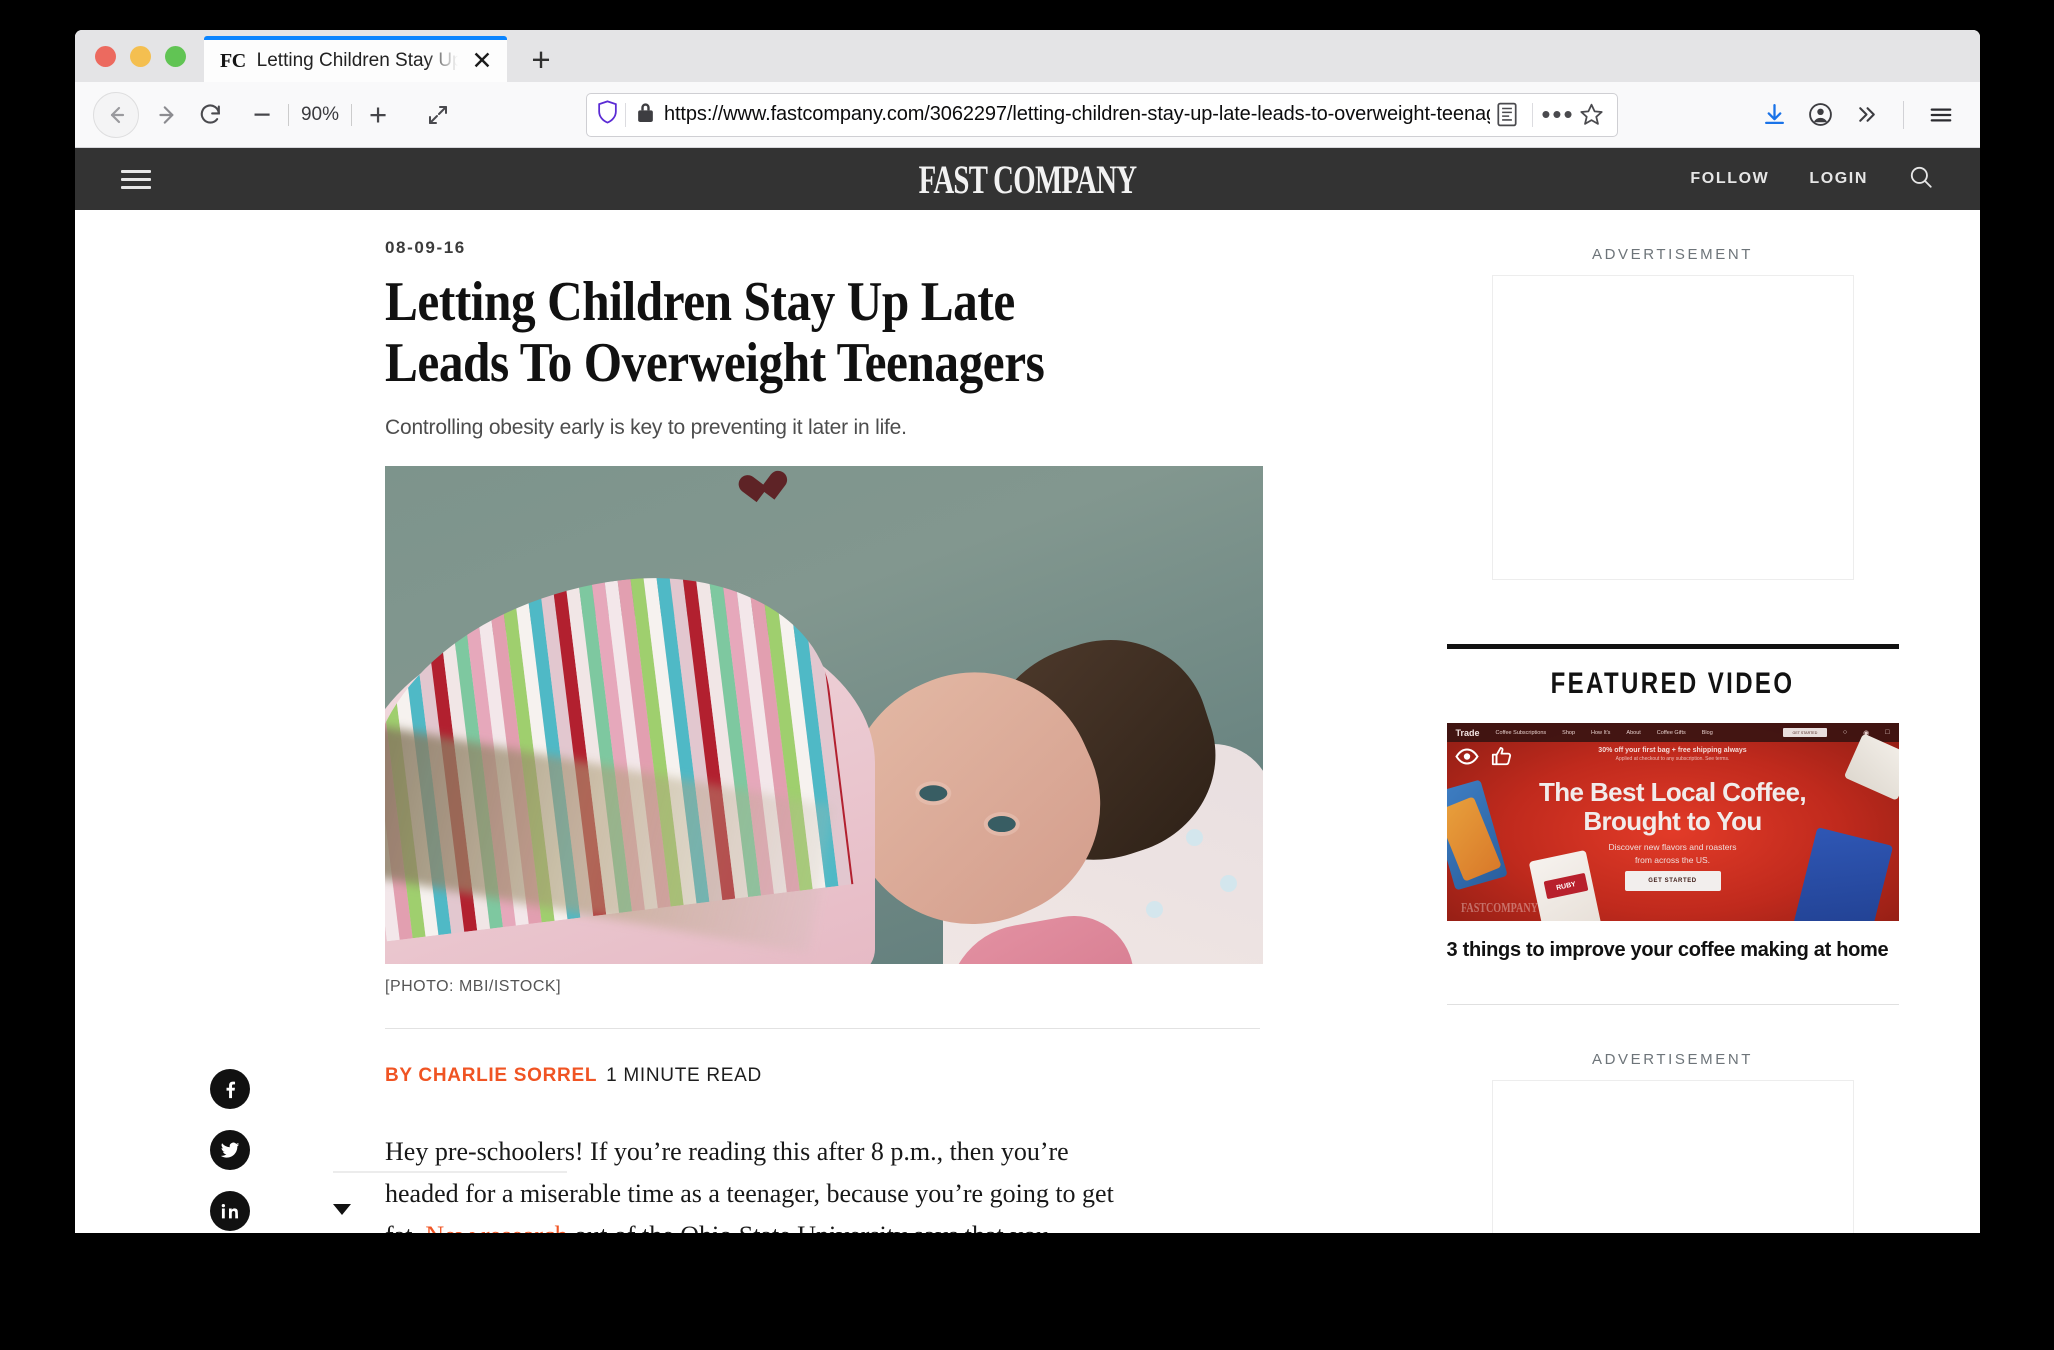 The height and width of the screenshot is (1350, 2054). I want to click on toolbar-separator, so click(1903, 114).